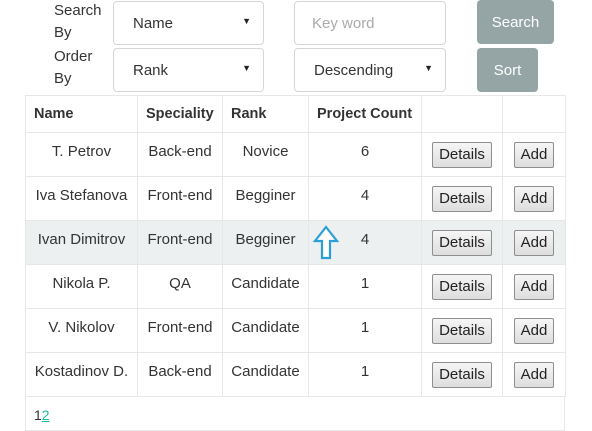 The width and height of the screenshot is (592, 431). I want to click on cell-name: Kostadinov D., so click(81, 374).